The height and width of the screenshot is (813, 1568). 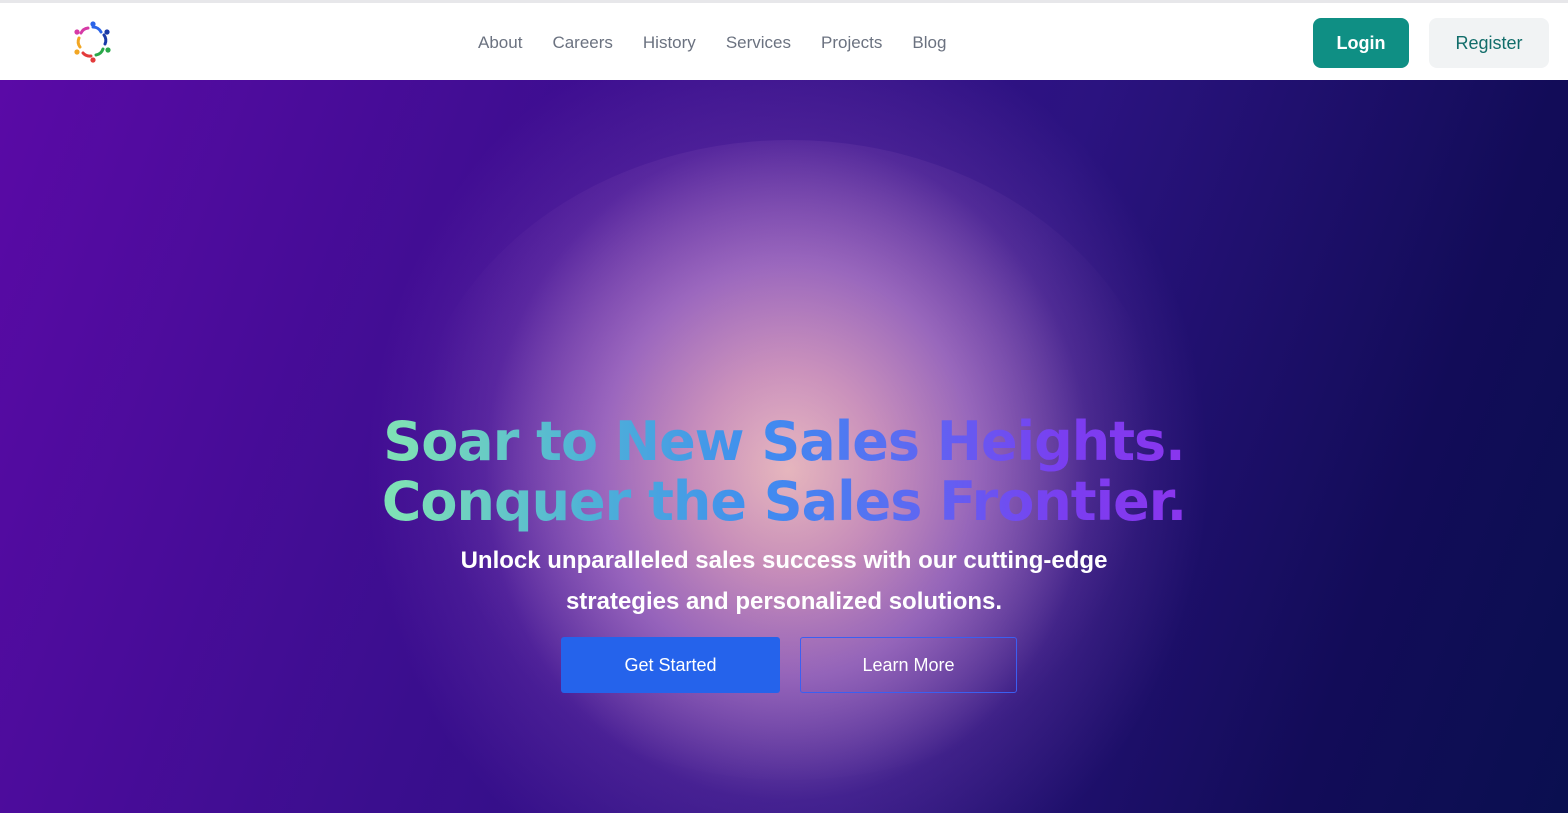 What do you see at coordinates (784, 502) in the screenshot?
I see `hero-headline-line-2: Conquer the Sales Frontier.` at bounding box center [784, 502].